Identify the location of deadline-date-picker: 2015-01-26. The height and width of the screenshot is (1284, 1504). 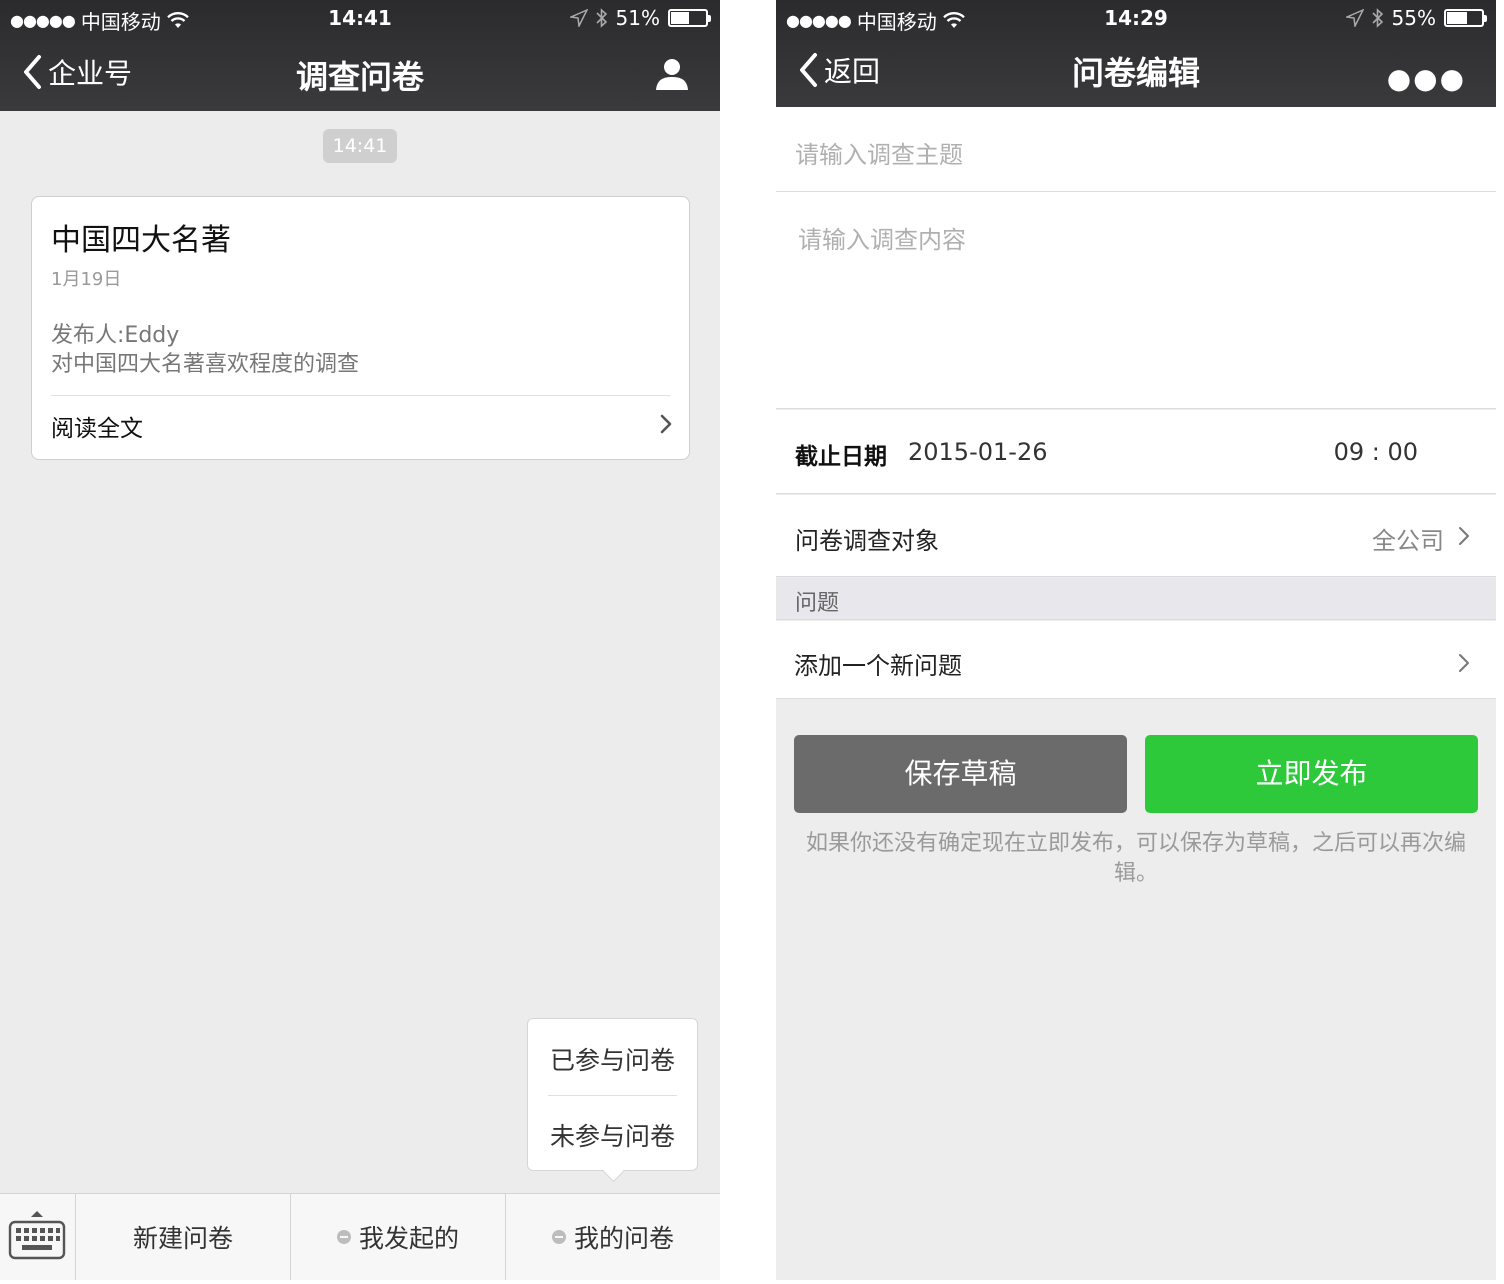
(977, 452).